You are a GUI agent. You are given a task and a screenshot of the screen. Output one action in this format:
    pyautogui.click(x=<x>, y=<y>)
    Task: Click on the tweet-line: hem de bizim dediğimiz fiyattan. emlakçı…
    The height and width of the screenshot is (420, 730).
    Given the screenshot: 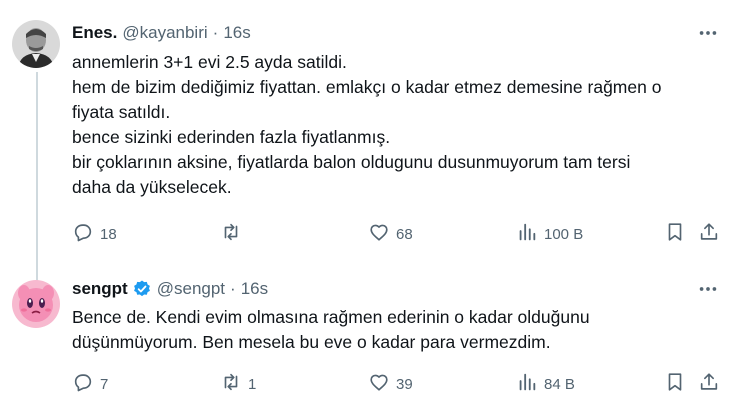 What is the action you would take?
    pyautogui.click(x=367, y=87)
    